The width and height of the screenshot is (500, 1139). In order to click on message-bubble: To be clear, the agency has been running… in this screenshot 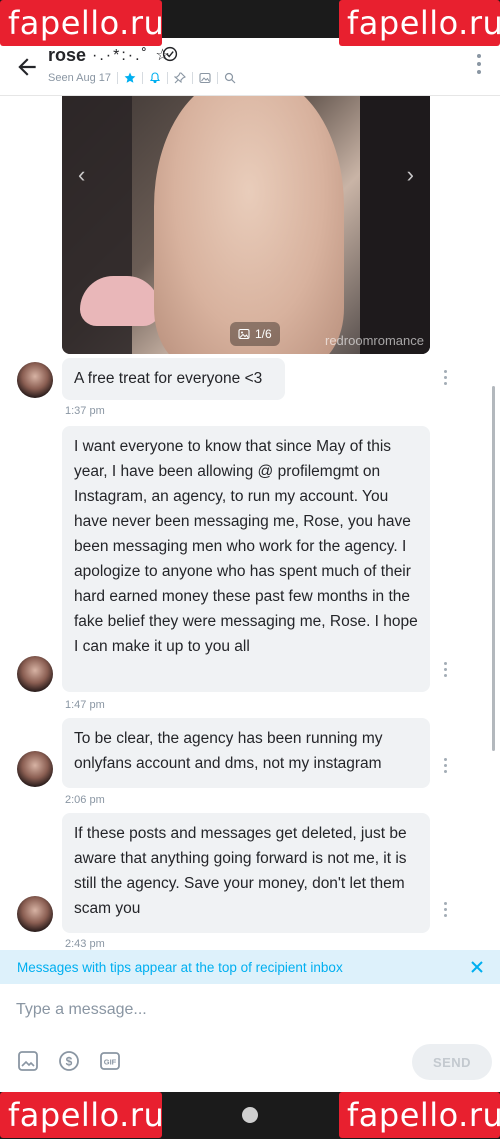, I will do `click(246, 753)`.